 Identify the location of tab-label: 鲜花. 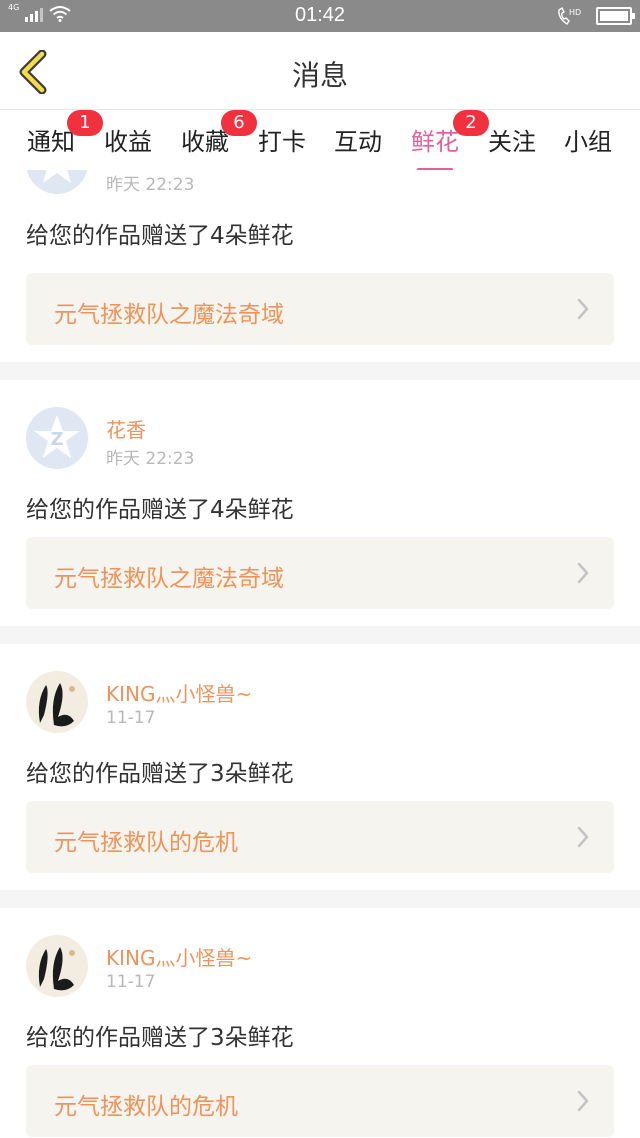
(435, 142).